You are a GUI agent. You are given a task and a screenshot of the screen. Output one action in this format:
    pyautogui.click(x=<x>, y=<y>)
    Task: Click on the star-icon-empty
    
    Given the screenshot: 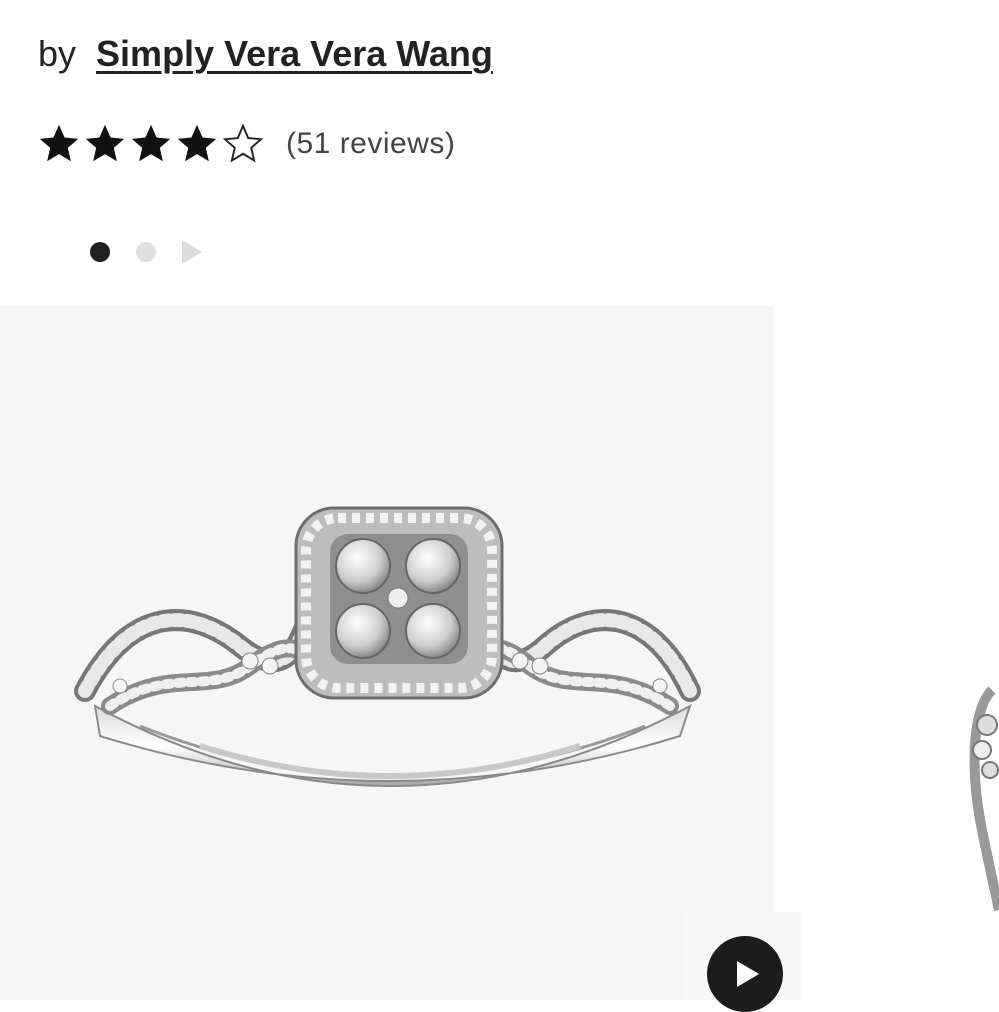 What is the action you would take?
    pyautogui.click(x=243, y=143)
    